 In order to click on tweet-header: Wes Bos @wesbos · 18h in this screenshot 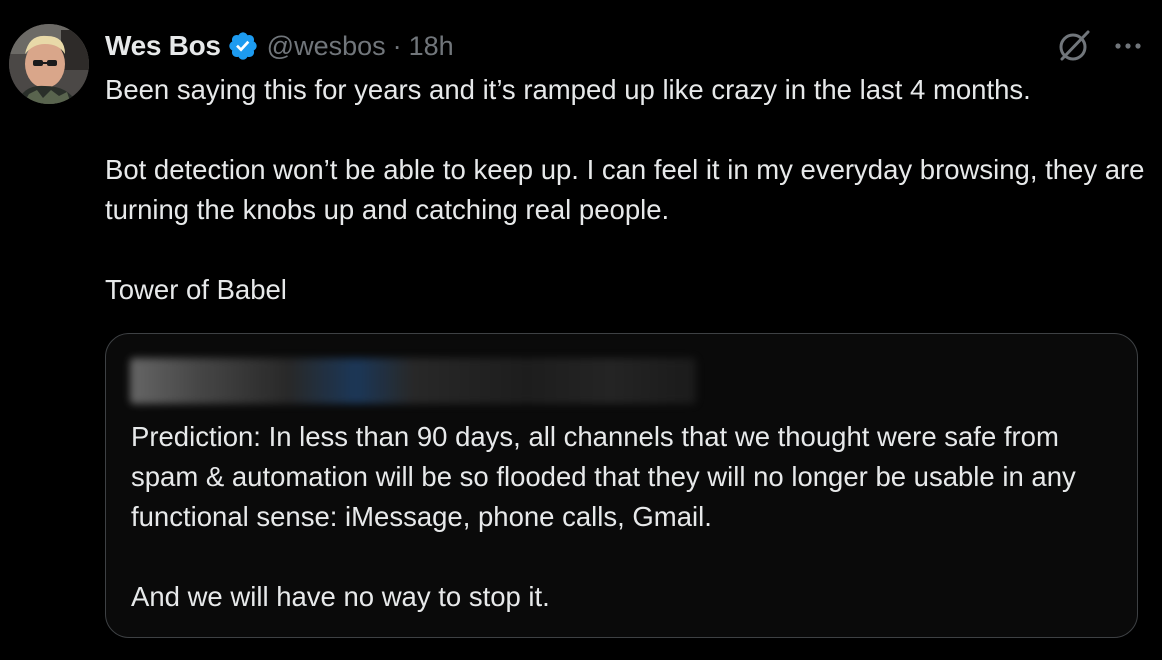, I will do `click(279, 46)`.